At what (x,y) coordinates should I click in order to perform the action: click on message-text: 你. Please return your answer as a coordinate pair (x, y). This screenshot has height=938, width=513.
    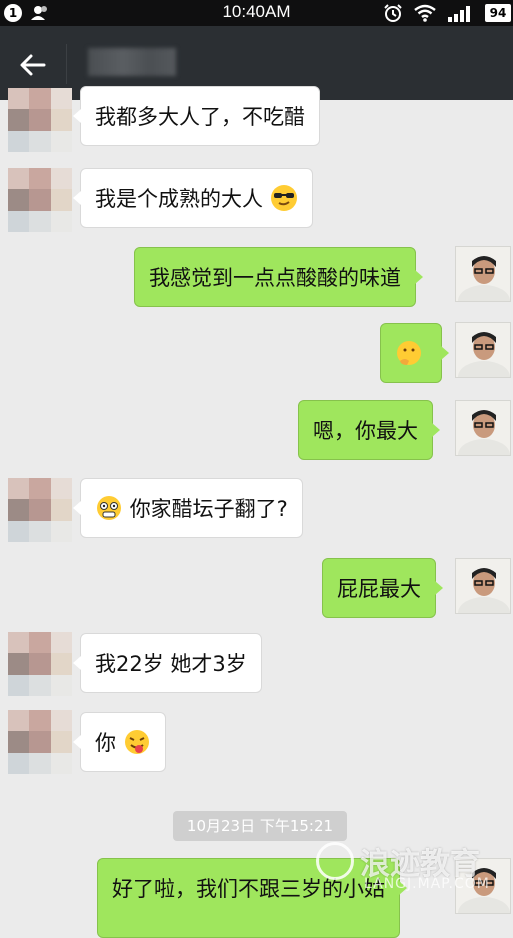
    Looking at the image, I should click on (105, 743).